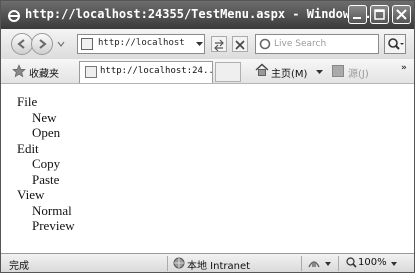  I want to click on menu-subitem-new: New, so click(46, 118).